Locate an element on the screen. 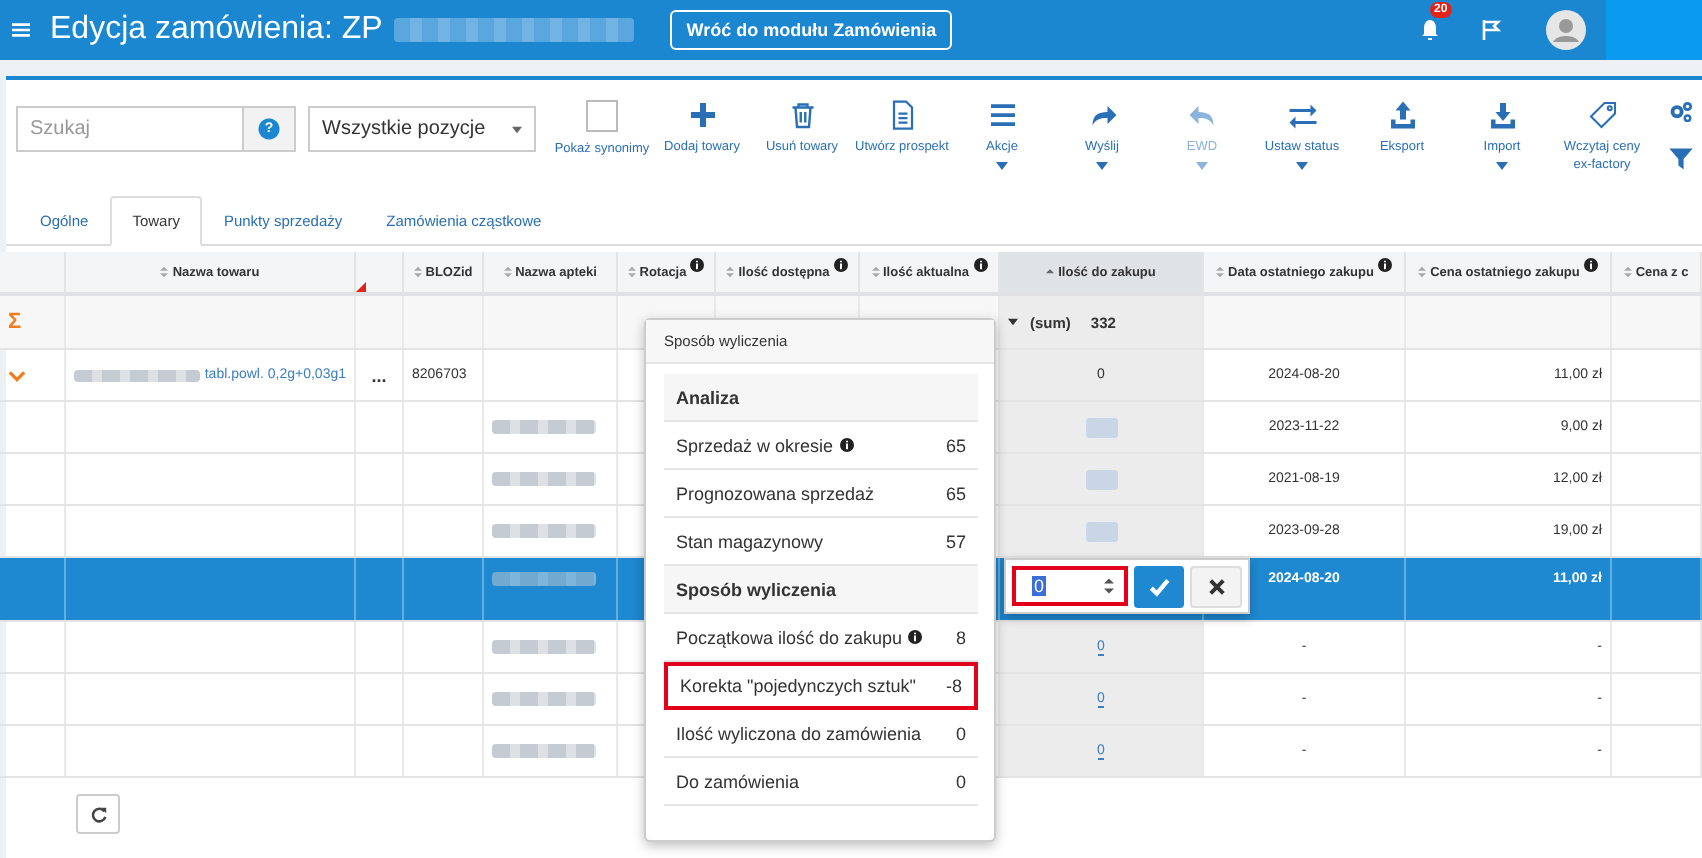  chevron-icon is located at coordinates (17, 375).